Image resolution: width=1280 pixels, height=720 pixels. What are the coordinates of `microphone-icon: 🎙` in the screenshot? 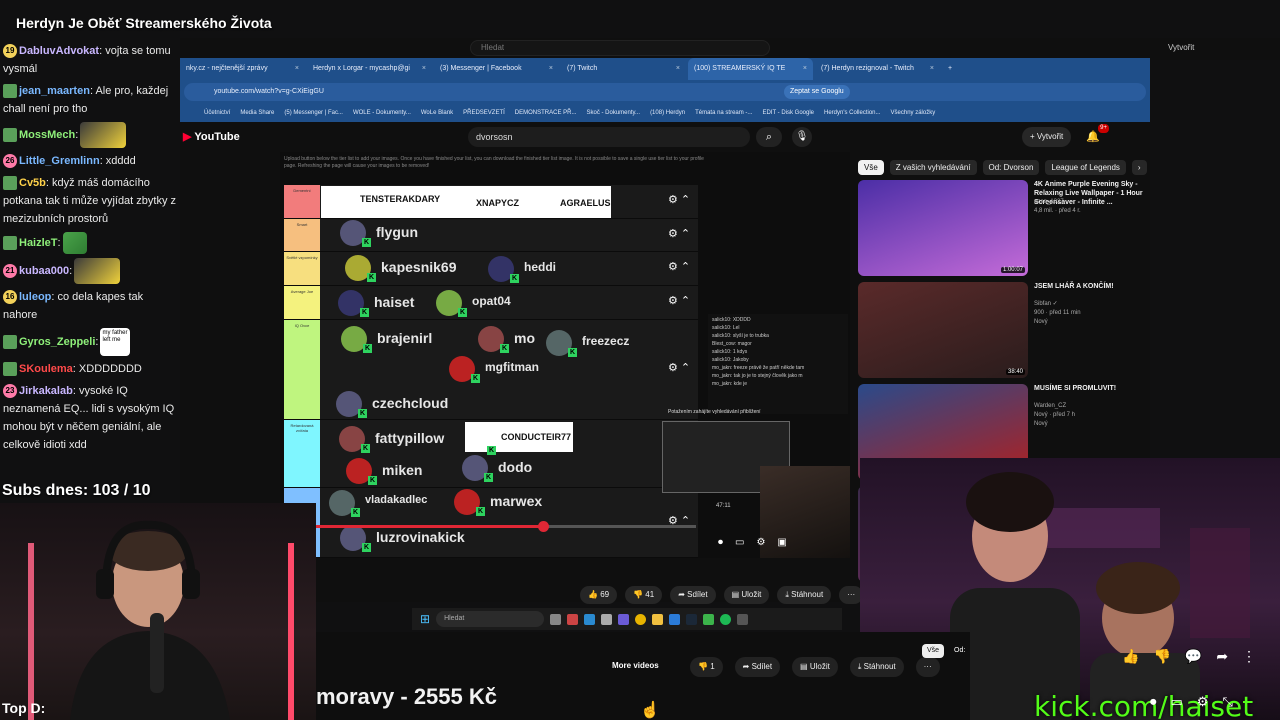 It's located at (802, 137).